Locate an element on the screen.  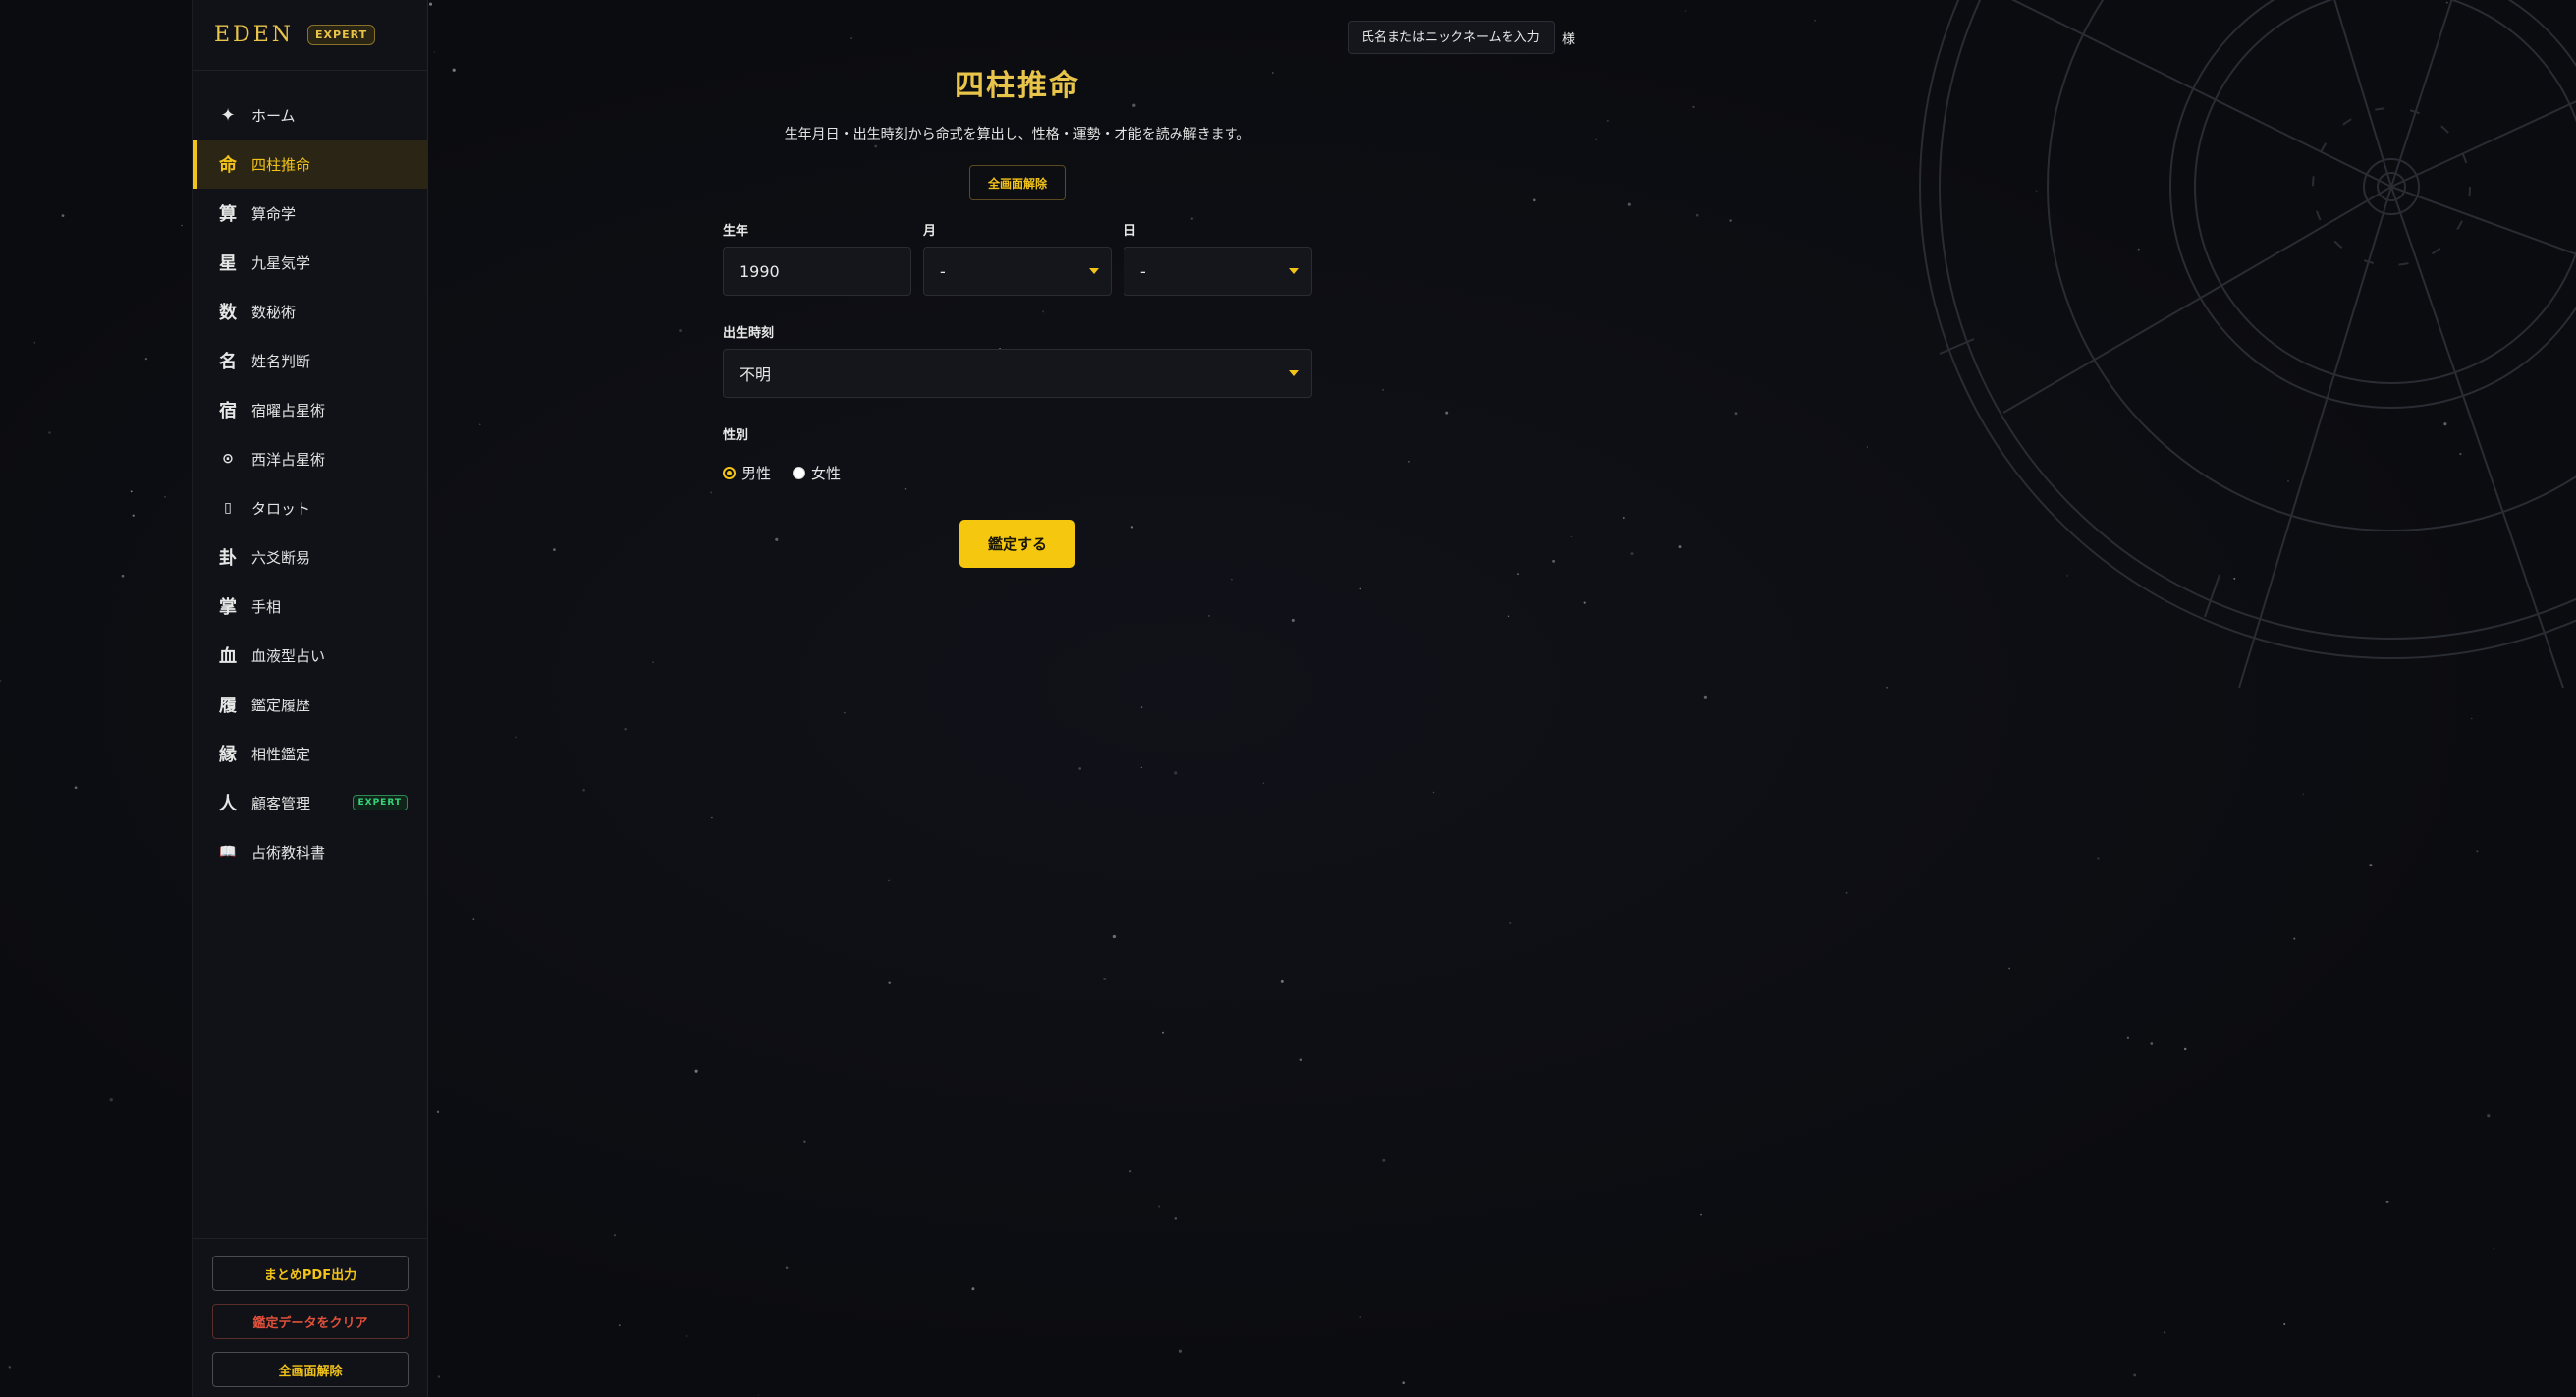
sidebar-item-10: 掌手相 is located at coordinates (310, 606).